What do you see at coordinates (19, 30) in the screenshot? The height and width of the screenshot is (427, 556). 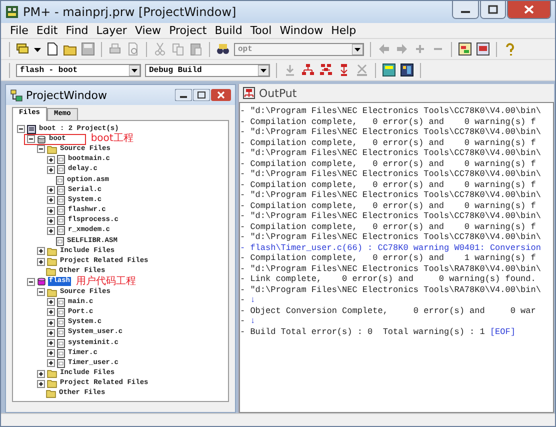 I see `menu-item: File` at bounding box center [19, 30].